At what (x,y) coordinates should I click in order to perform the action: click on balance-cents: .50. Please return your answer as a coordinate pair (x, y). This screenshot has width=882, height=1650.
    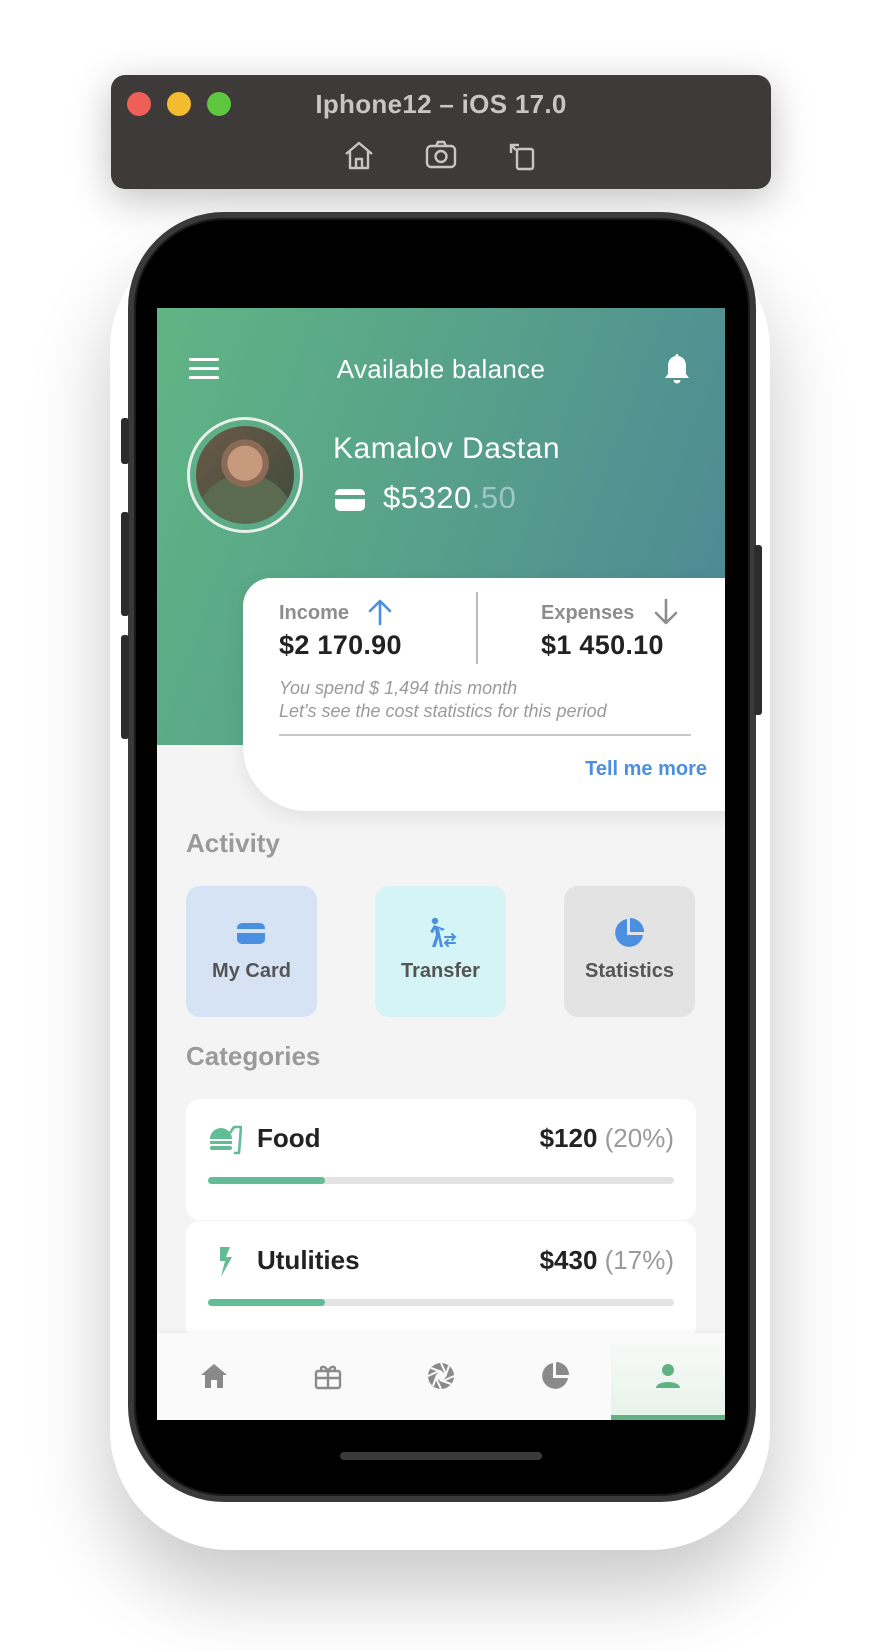
    Looking at the image, I should click on (494, 497).